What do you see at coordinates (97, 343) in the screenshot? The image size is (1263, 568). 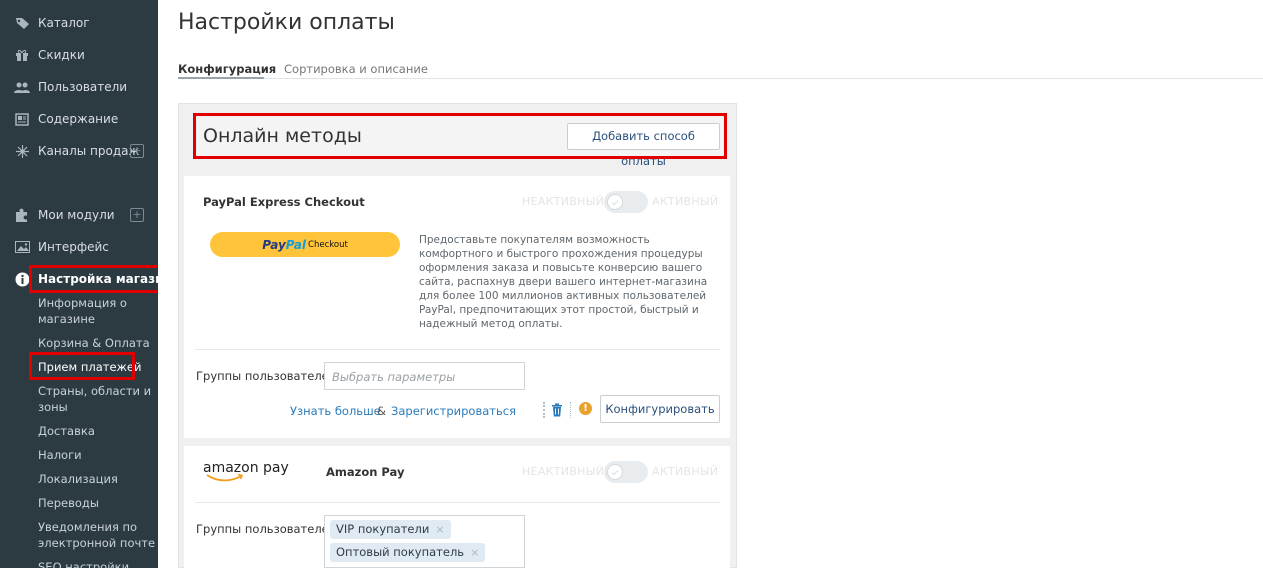 I see `submenu-cart-payment: Корзина & Оплата` at bounding box center [97, 343].